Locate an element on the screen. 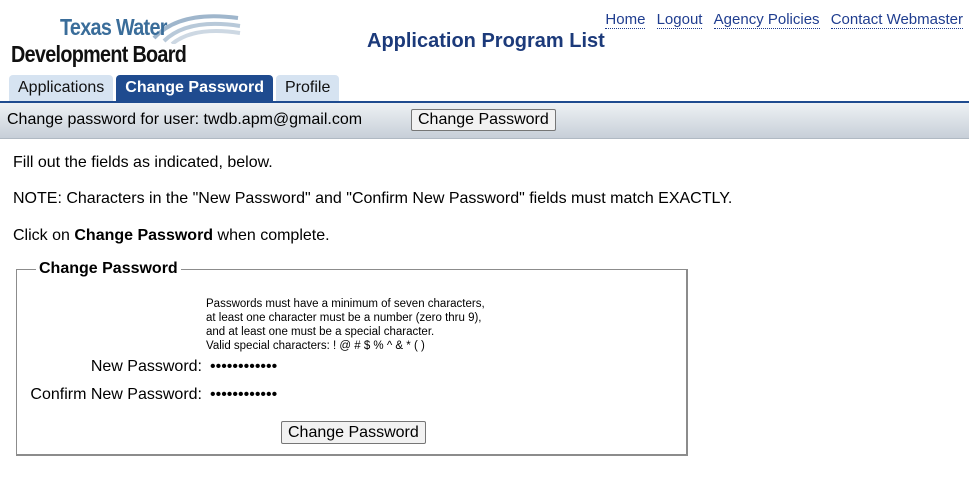 The width and height of the screenshot is (969, 490). agency-policies-link: Agency Policies is located at coordinates (766, 20).